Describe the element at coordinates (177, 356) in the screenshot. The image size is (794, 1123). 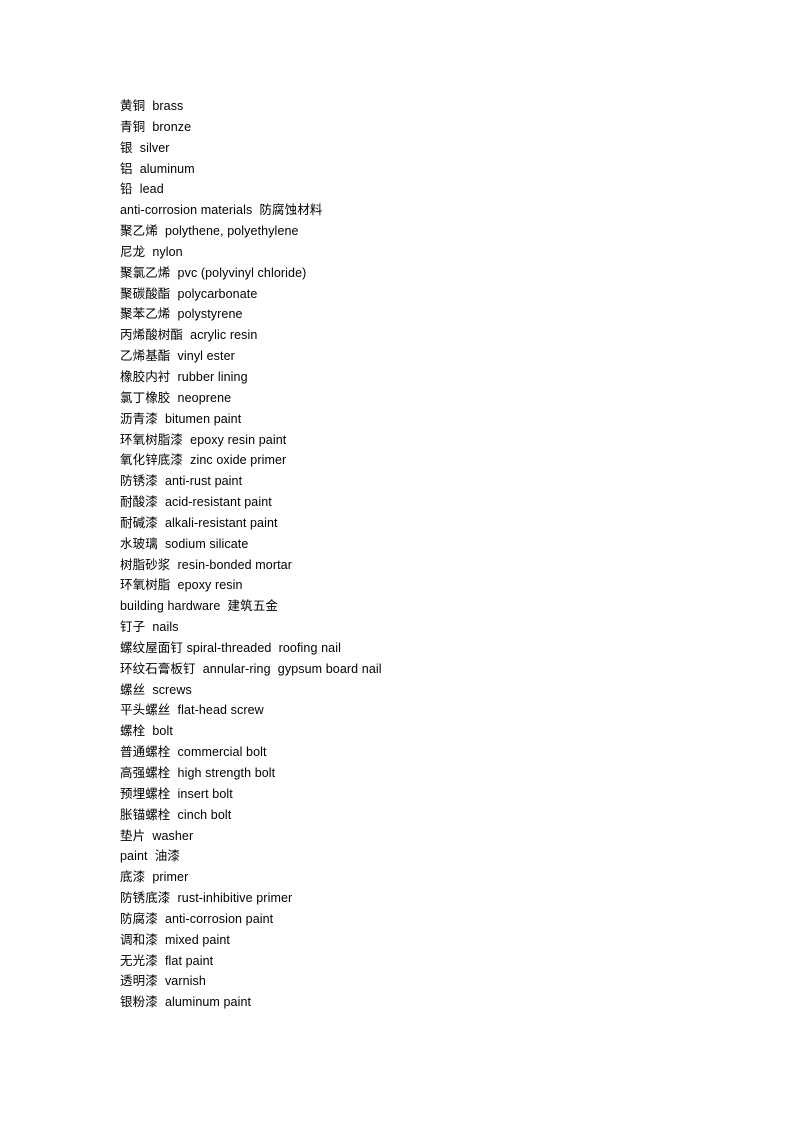
I see `glossary-entry: 乙烯基酯 vinyl ester` at that location.